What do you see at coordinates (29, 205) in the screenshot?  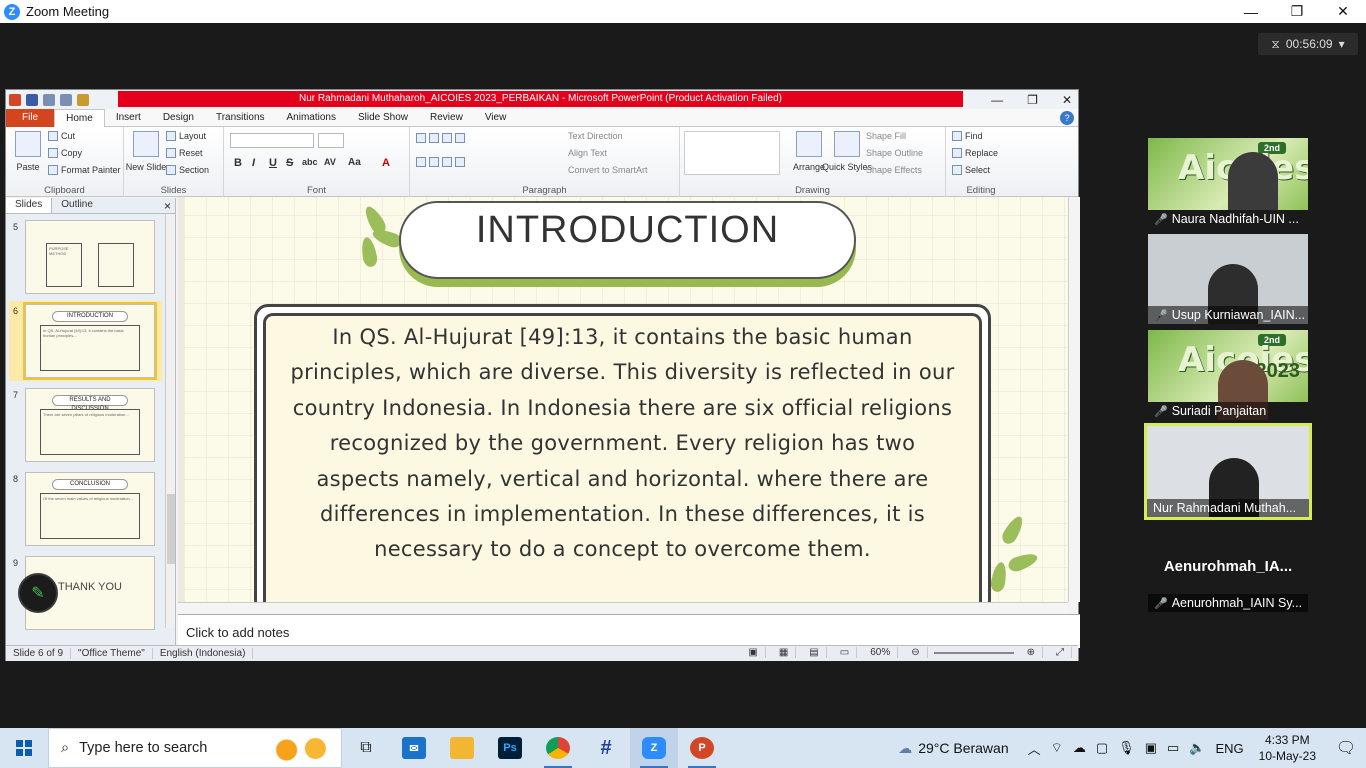 I see `tab-slides: Slides` at bounding box center [29, 205].